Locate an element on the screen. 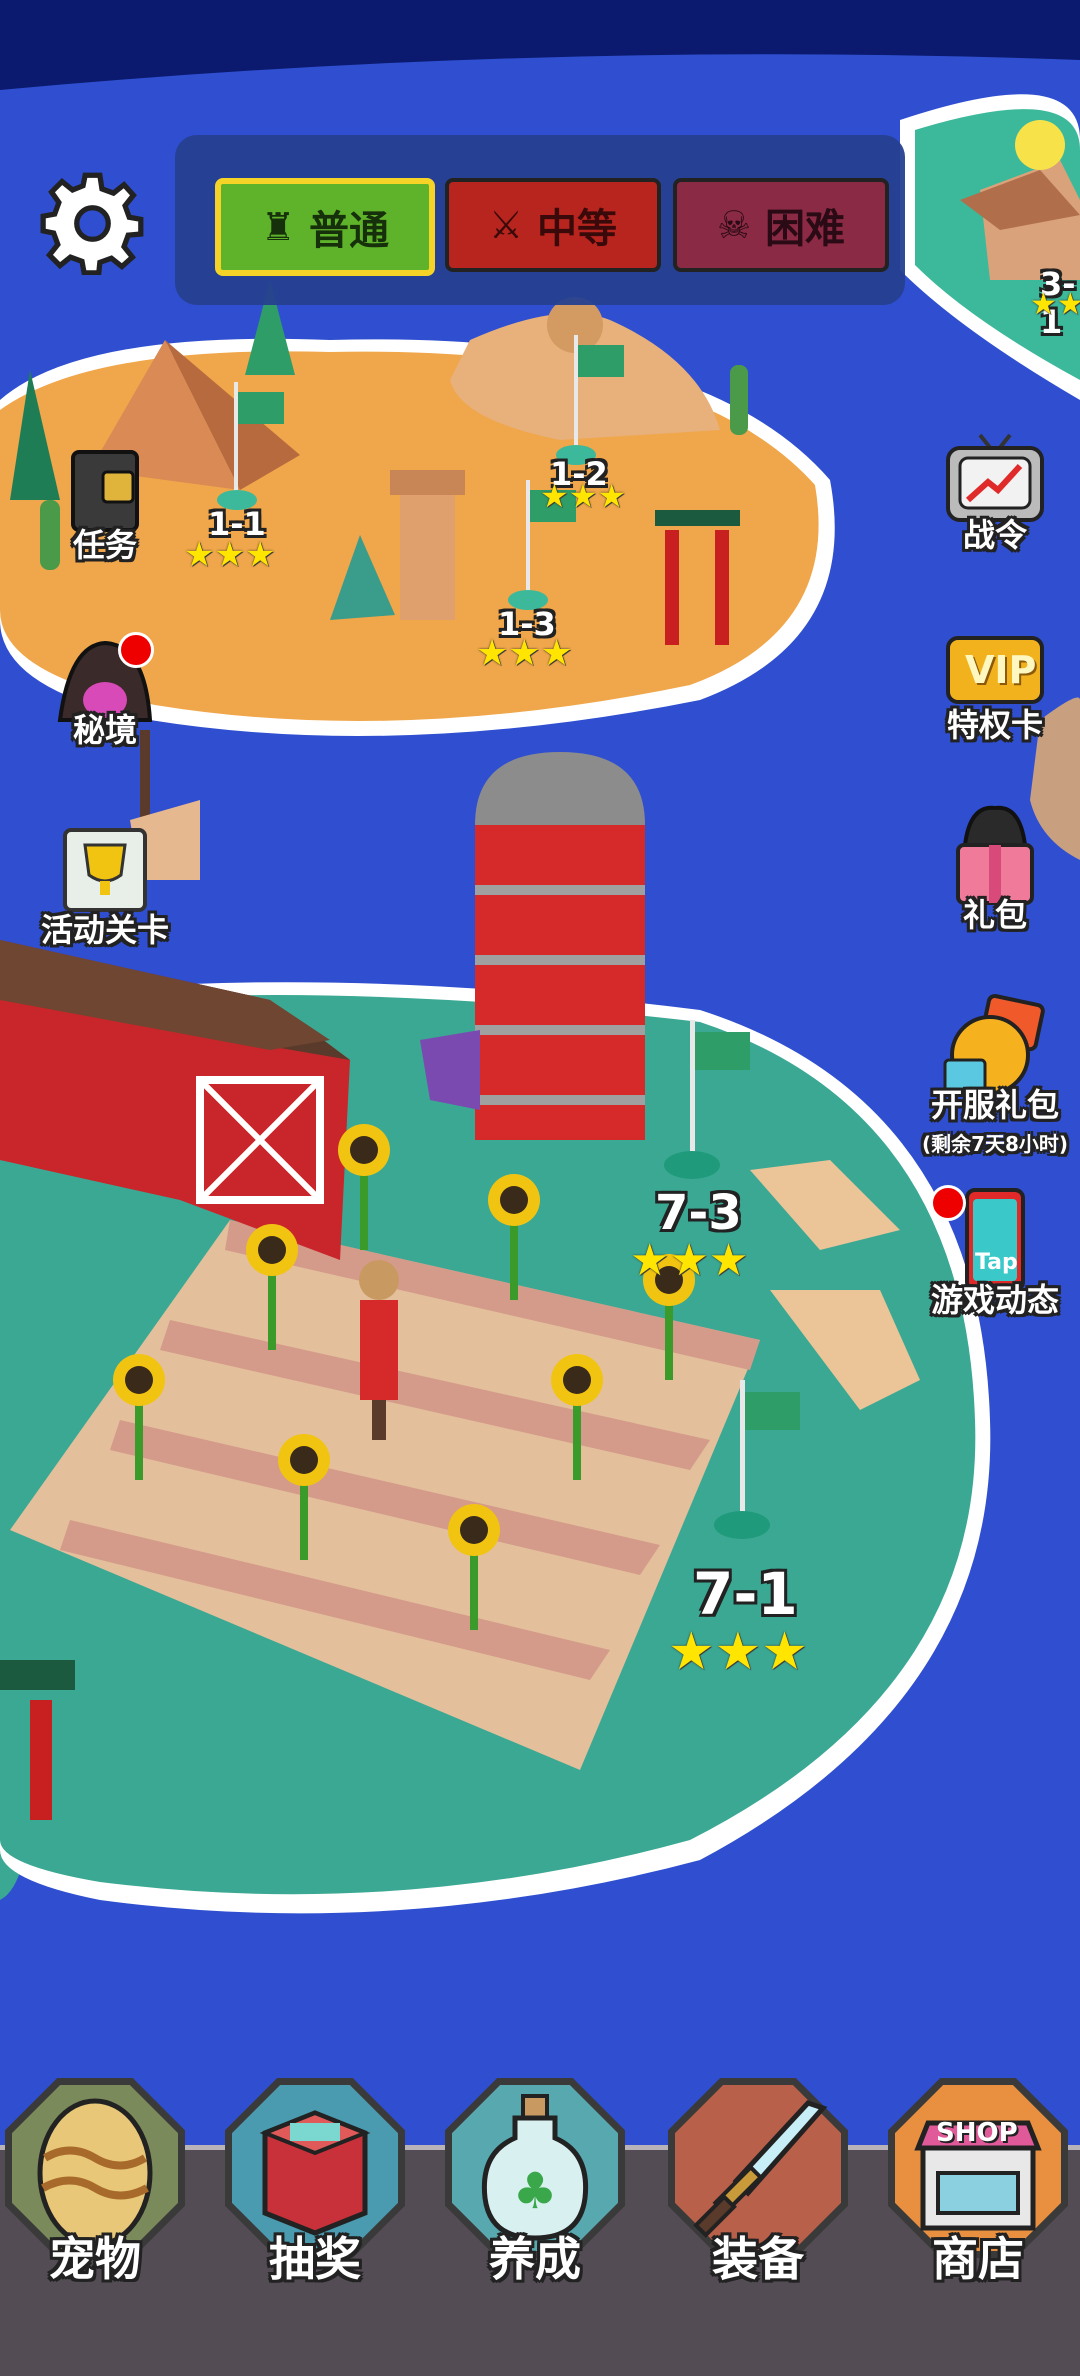 This screenshot has height=2376, width=1080. tasks-button: 任务 is located at coordinates (105, 503).